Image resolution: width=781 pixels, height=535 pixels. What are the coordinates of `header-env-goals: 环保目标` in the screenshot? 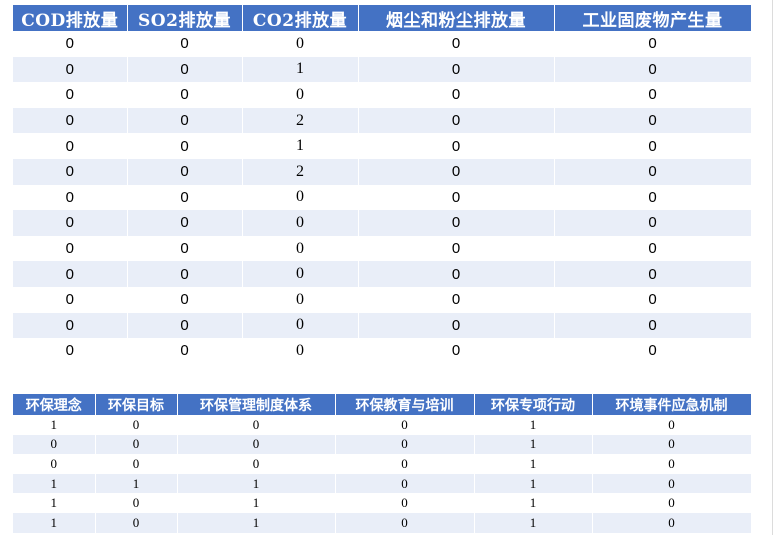 It's located at (136, 404).